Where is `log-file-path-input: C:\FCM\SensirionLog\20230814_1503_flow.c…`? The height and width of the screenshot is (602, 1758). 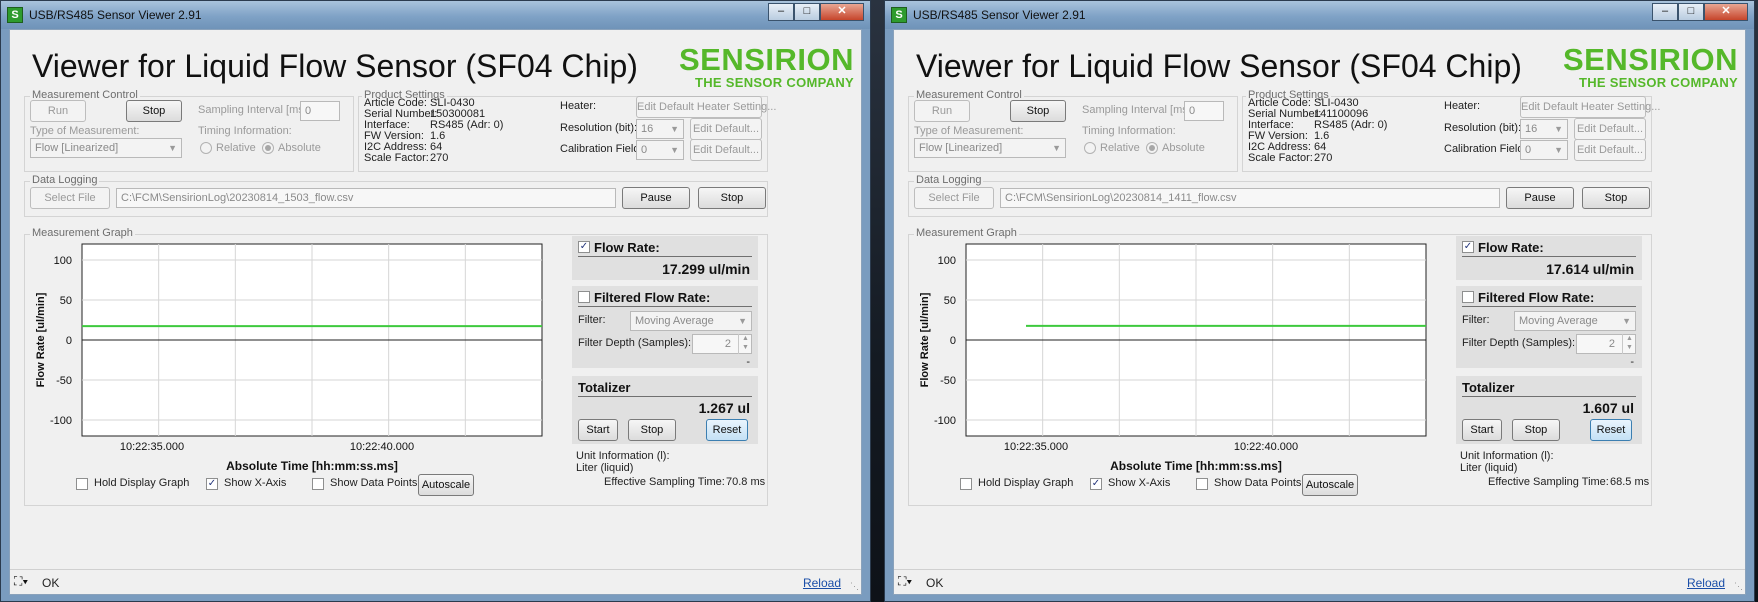
log-file-path-input: C:\FCM\SensirionLog\20230814_1503_flow.c… is located at coordinates (366, 198).